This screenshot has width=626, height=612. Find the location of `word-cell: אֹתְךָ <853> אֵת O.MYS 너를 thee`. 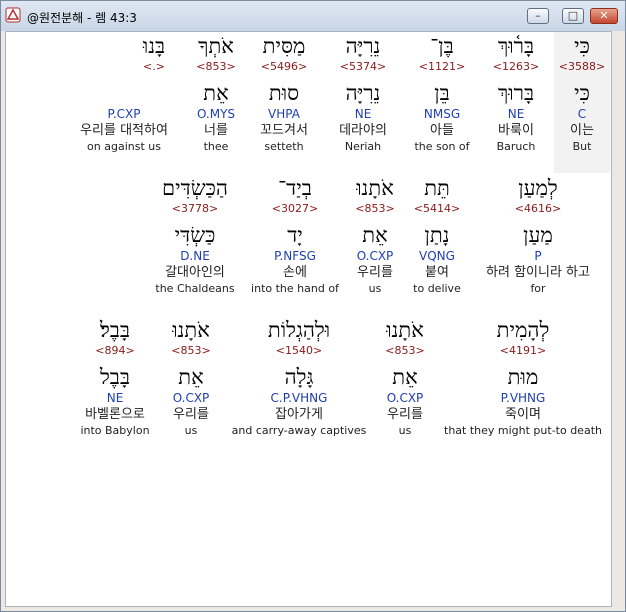

word-cell: אֹתְךָ <853> אֵת O.MYS 너를 thee is located at coordinates (216, 93).